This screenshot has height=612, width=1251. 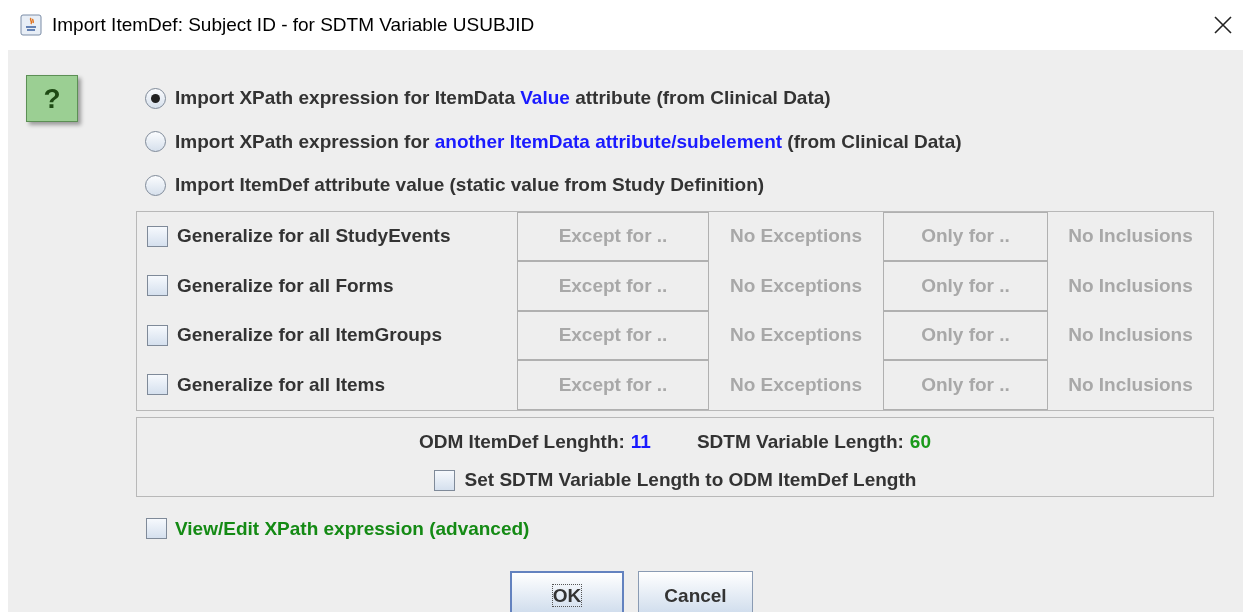 What do you see at coordinates (920, 441) in the screenshot?
I see `sdtm-length-value: 60` at bounding box center [920, 441].